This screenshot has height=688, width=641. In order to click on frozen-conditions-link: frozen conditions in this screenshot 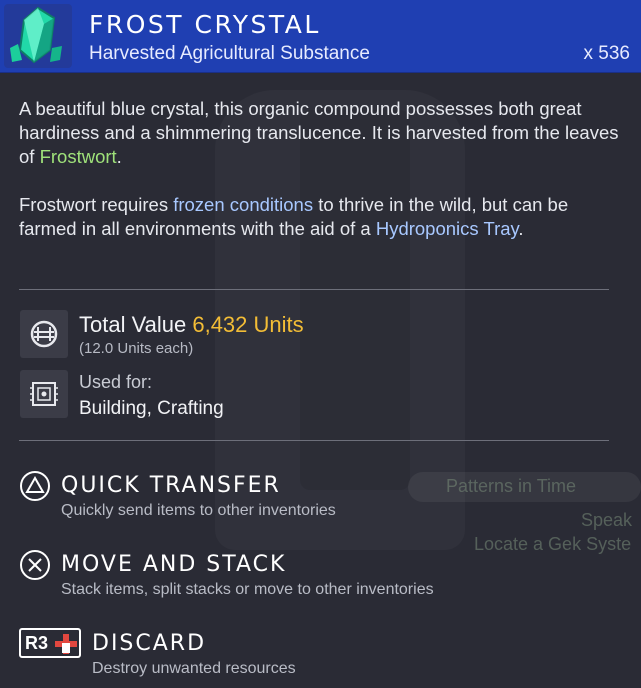, I will do `click(243, 204)`.